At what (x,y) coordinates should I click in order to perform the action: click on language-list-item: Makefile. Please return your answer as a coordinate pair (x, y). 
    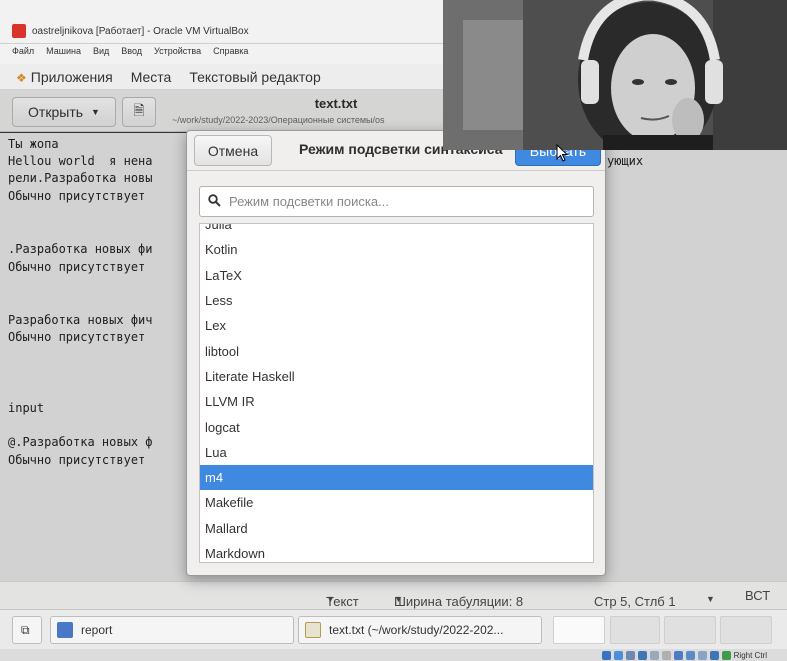
    Looking at the image, I should click on (396, 502).